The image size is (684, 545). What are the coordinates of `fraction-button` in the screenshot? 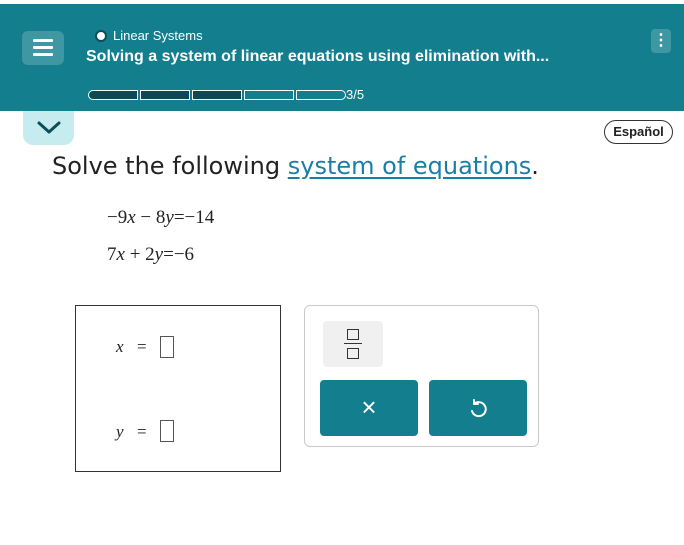 It's located at (353, 344).